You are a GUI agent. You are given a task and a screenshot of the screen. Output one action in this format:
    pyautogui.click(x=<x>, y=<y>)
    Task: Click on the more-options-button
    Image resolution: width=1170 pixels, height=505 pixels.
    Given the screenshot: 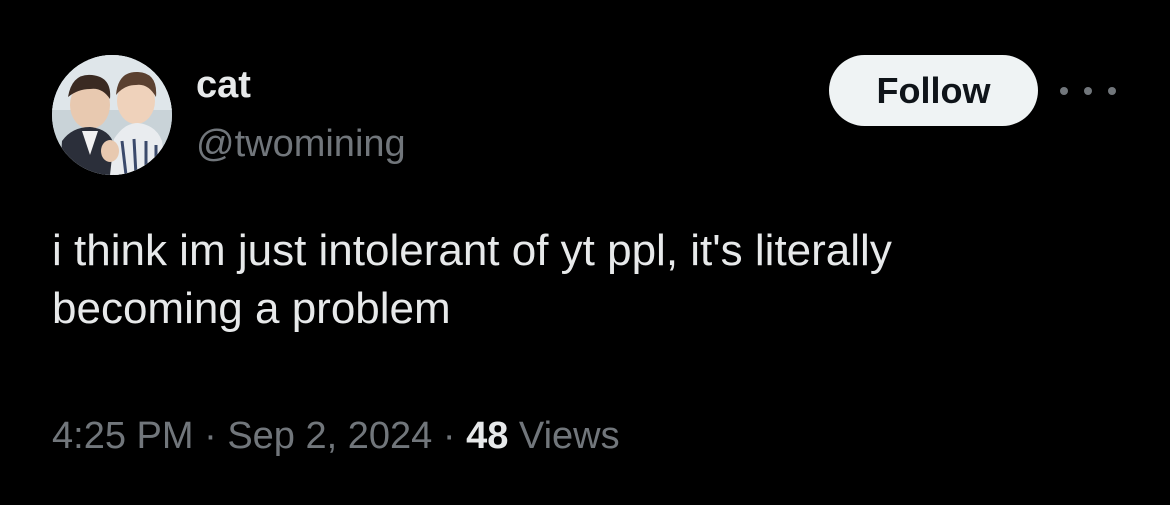 What is the action you would take?
    pyautogui.click(x=1088, y=91)
    